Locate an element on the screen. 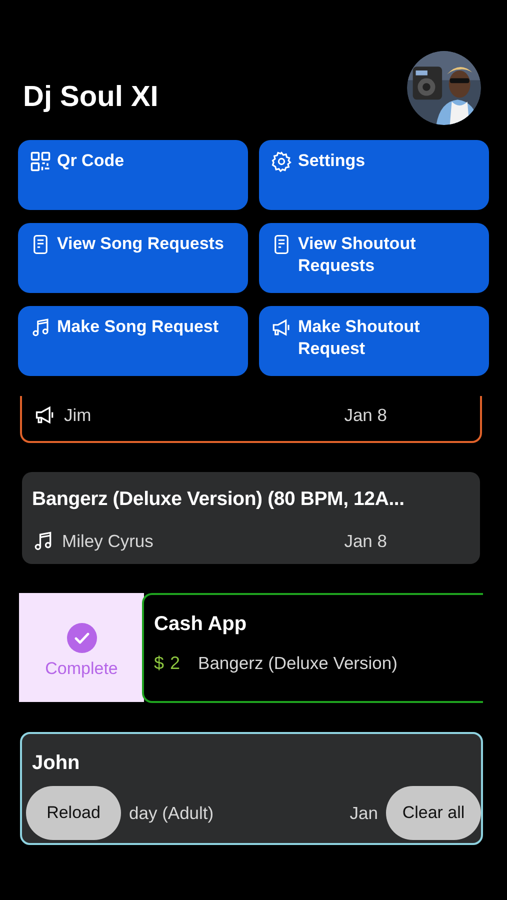  requester-name: Jim is located at coordinates (78, 415).